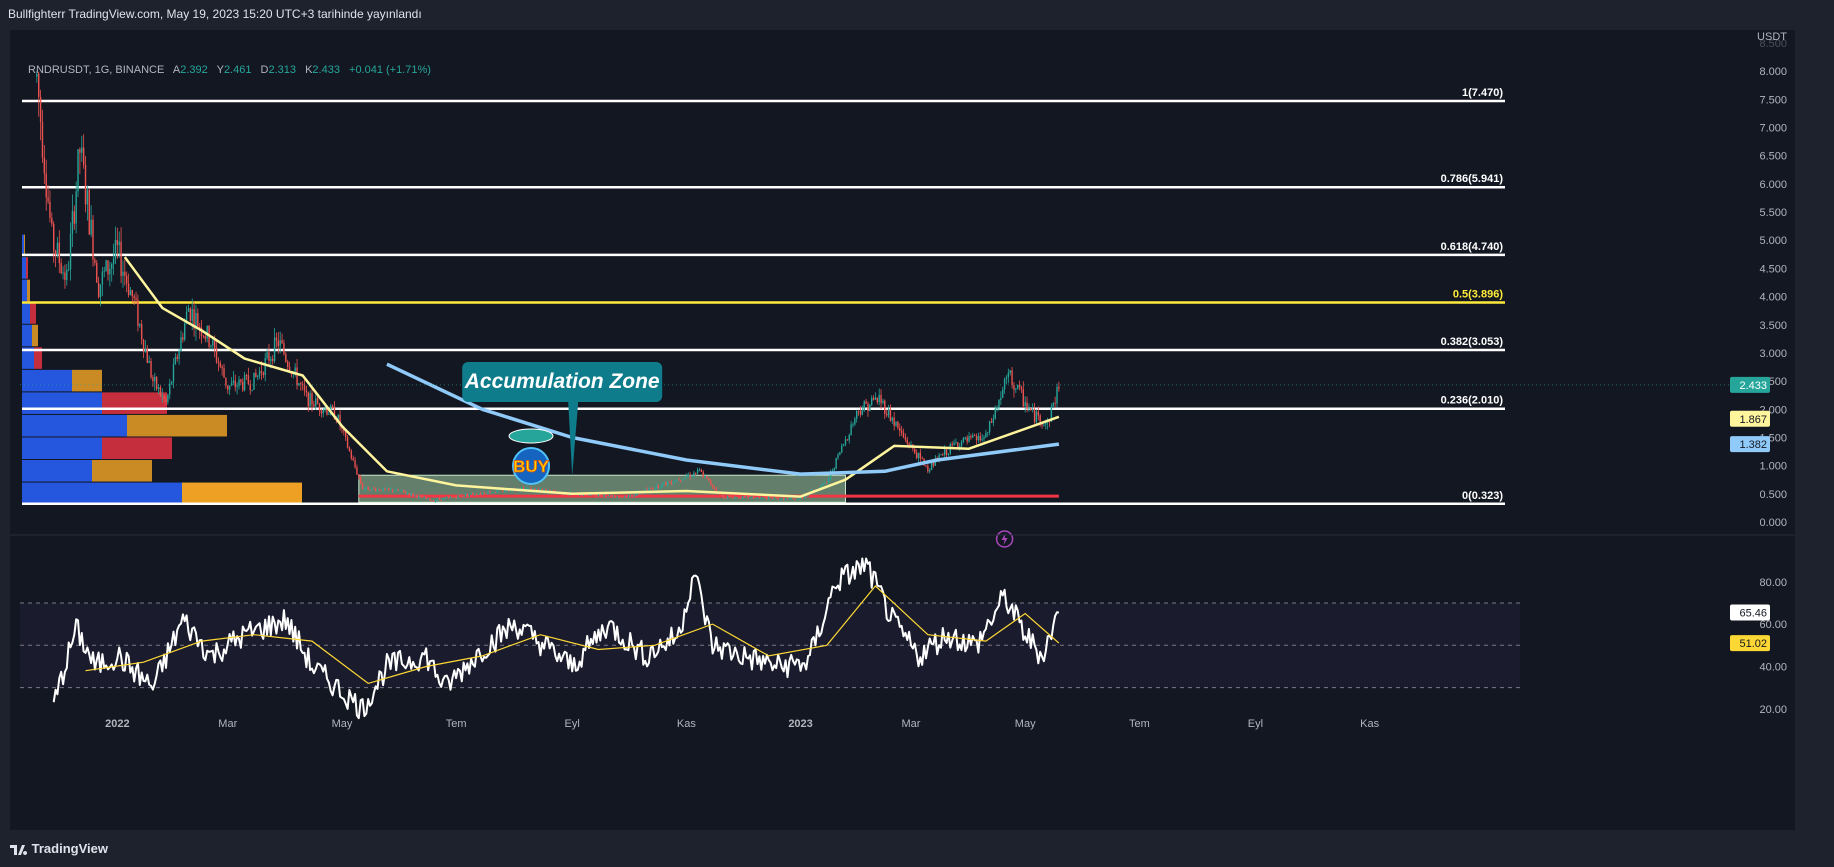  I want to click on tradingview-logo: TradingView, so click(59, 848).